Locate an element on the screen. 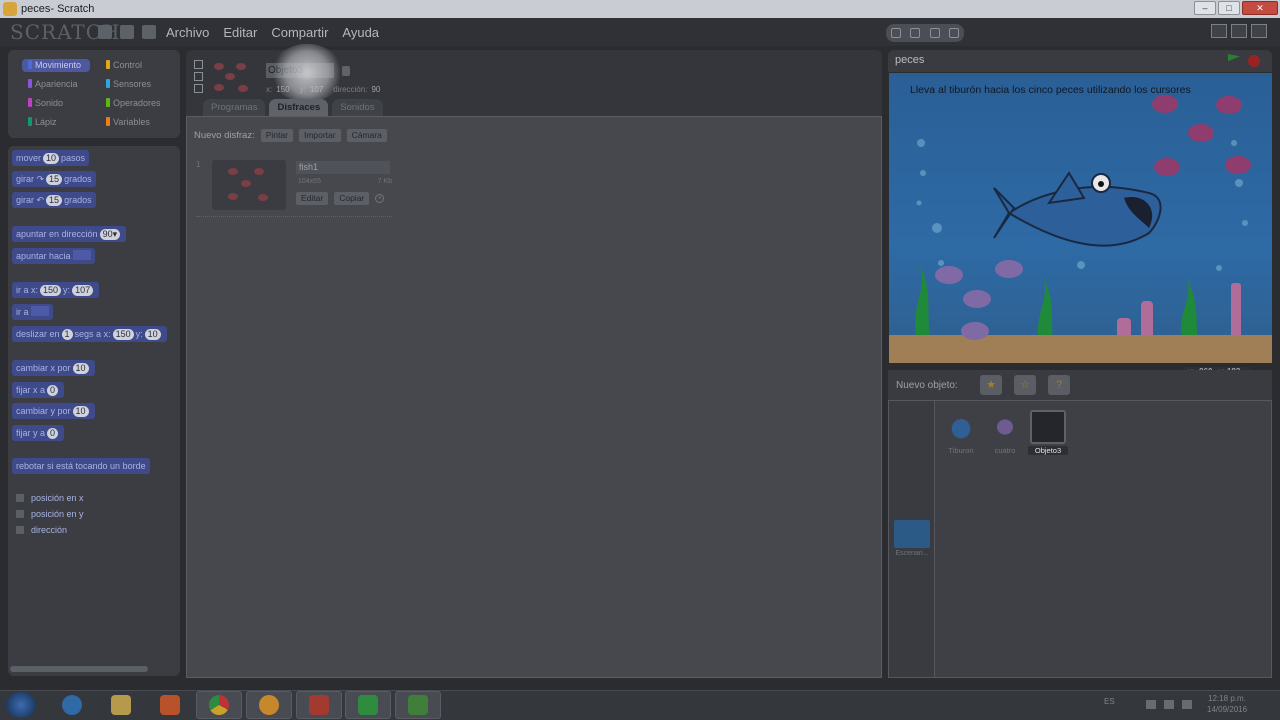 This screenshot has width=1280, height=720. category-operadores: Operadores is located at coordinates (134, 103).